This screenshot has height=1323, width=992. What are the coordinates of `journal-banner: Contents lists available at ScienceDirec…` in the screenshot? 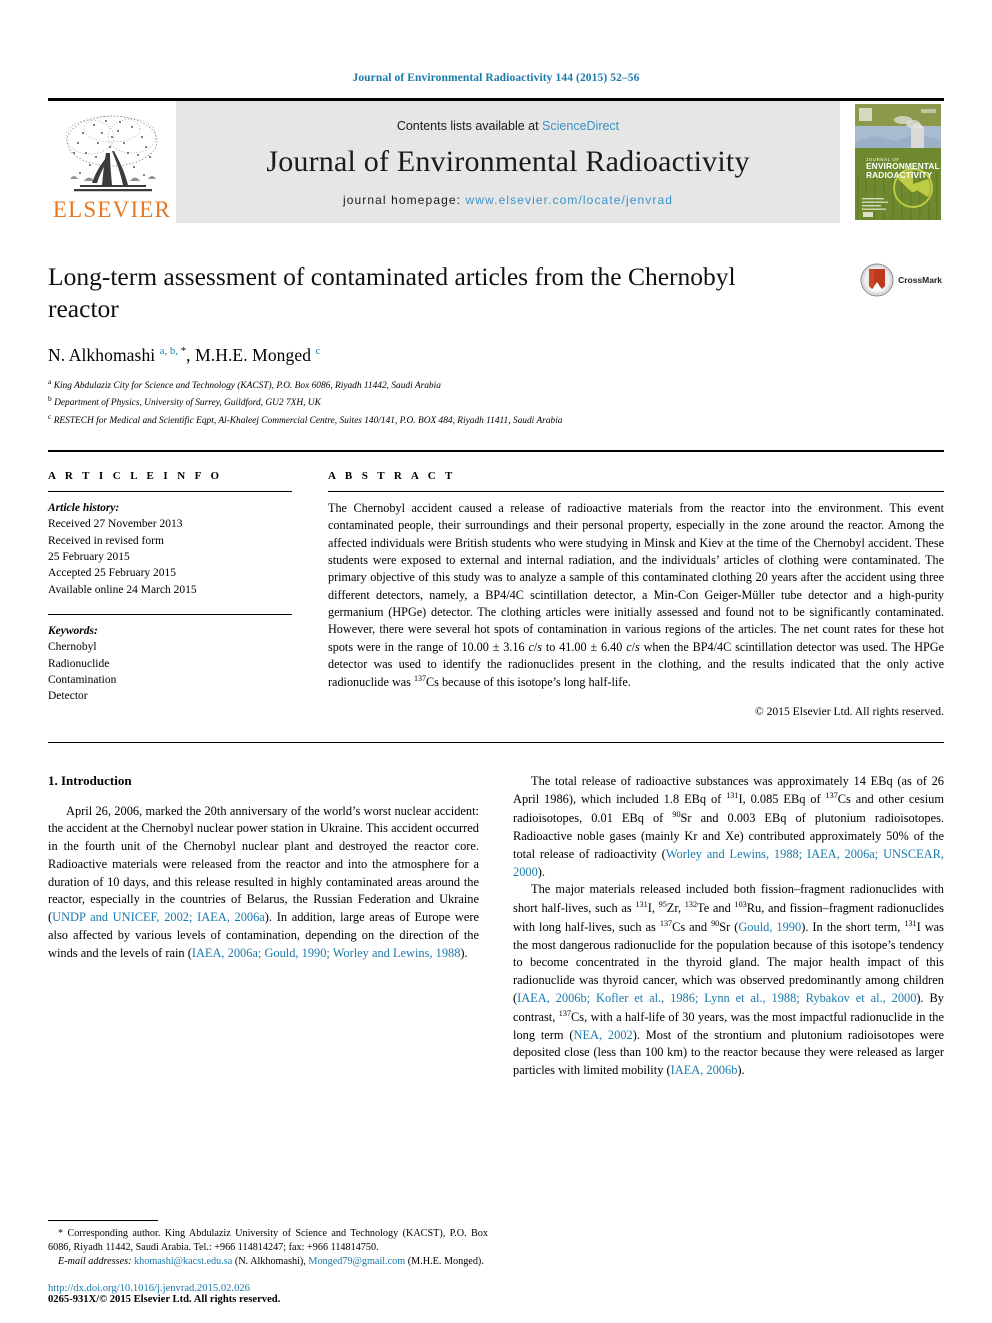 It's located at (508, 162).